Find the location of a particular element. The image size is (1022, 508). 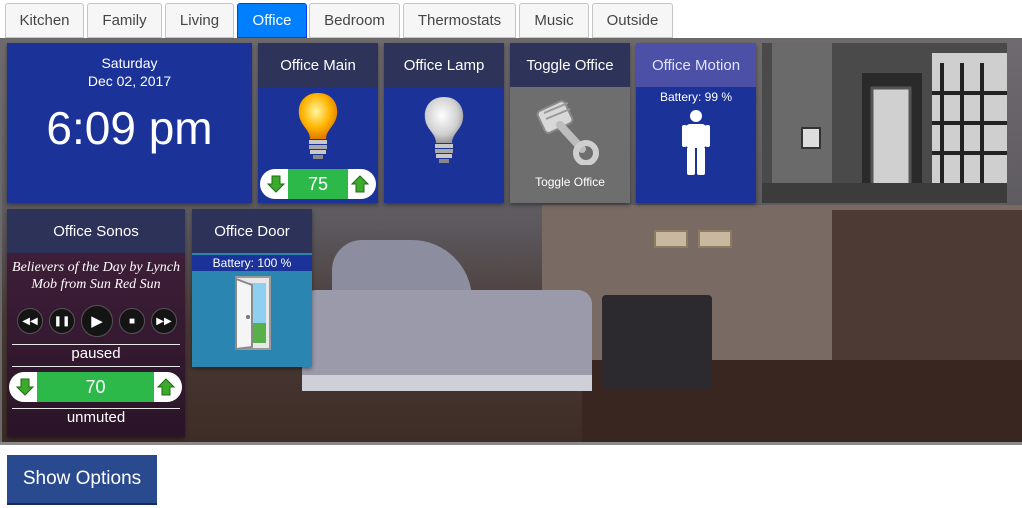

sonos-transport-controls: ◀◀ ❚❚ ▶ ■ ▶▶ is located at coordinates (97, 321).